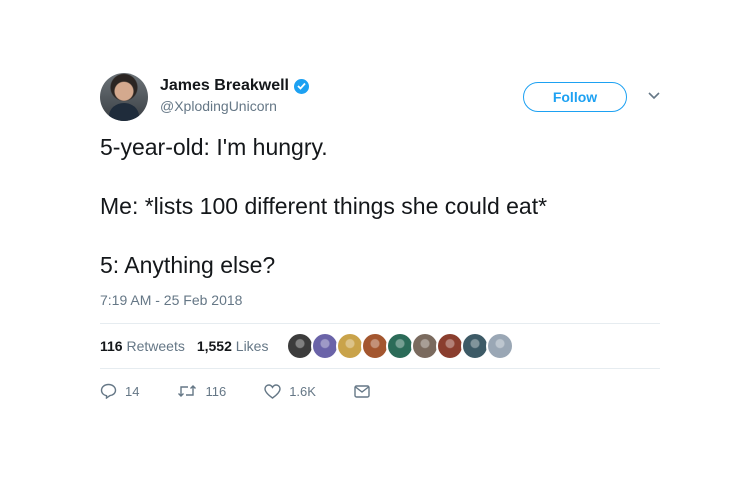 The image size is (750, 500). I want to click on like-action: 1.6K, so click(290, 391).